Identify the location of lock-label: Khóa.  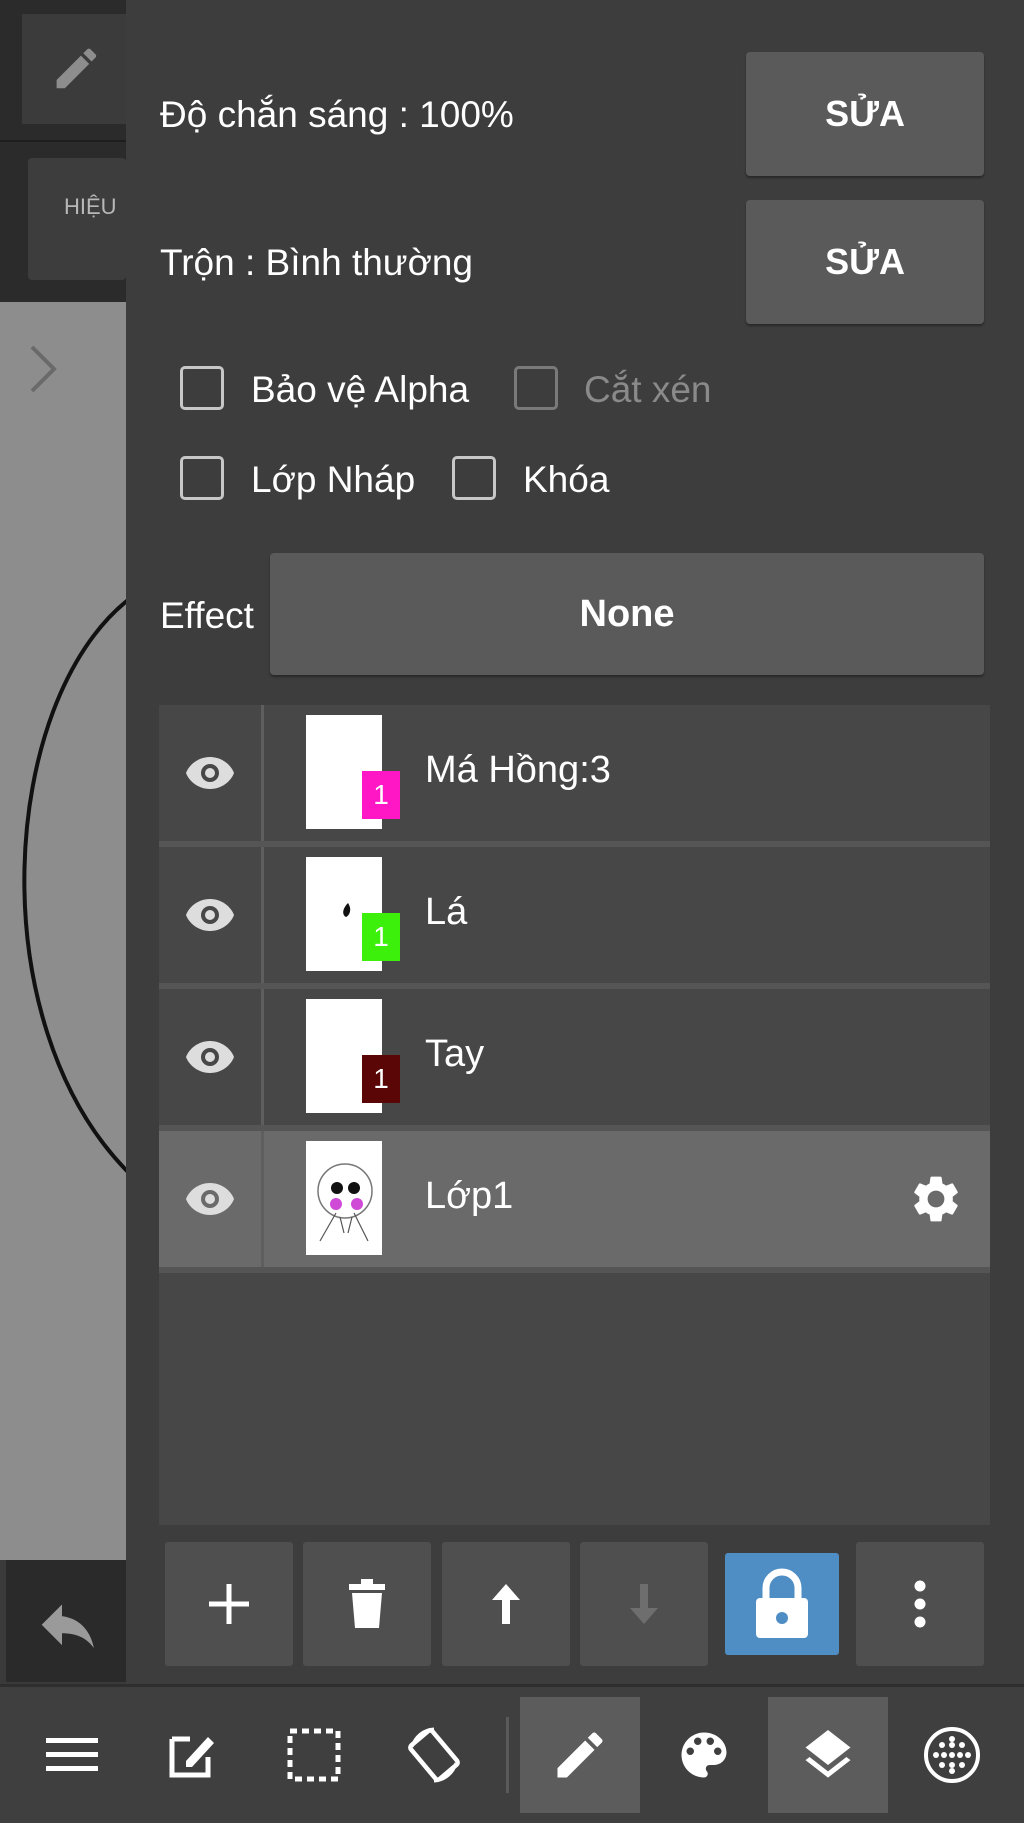
(566, 479).